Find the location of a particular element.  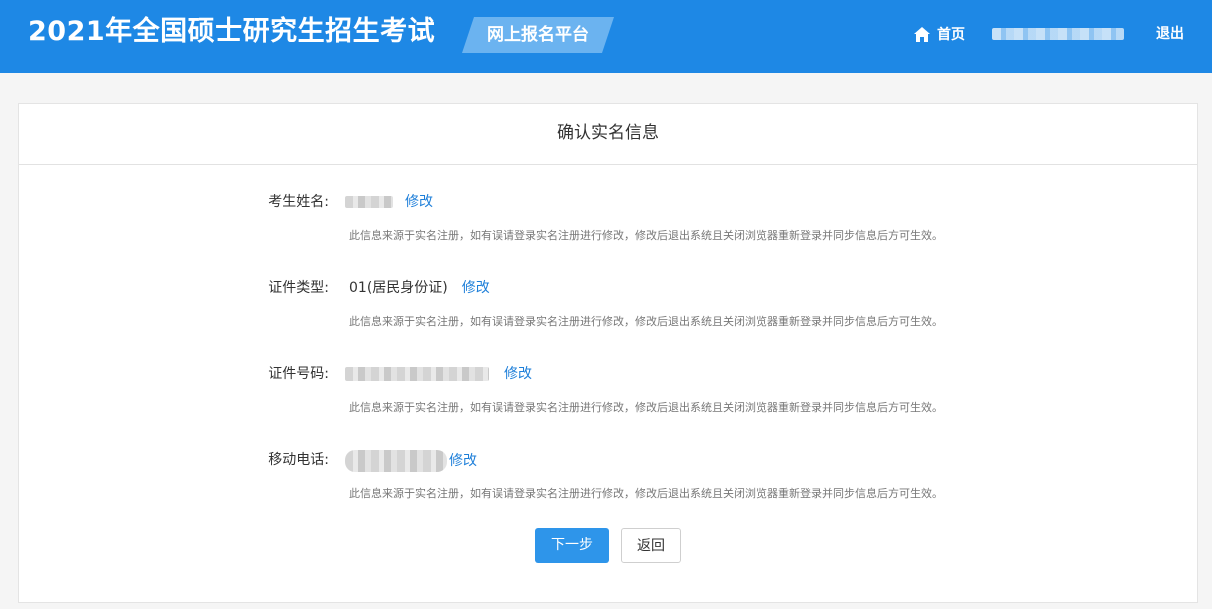

home-label: 首页 is located at coordinates (951, 35).